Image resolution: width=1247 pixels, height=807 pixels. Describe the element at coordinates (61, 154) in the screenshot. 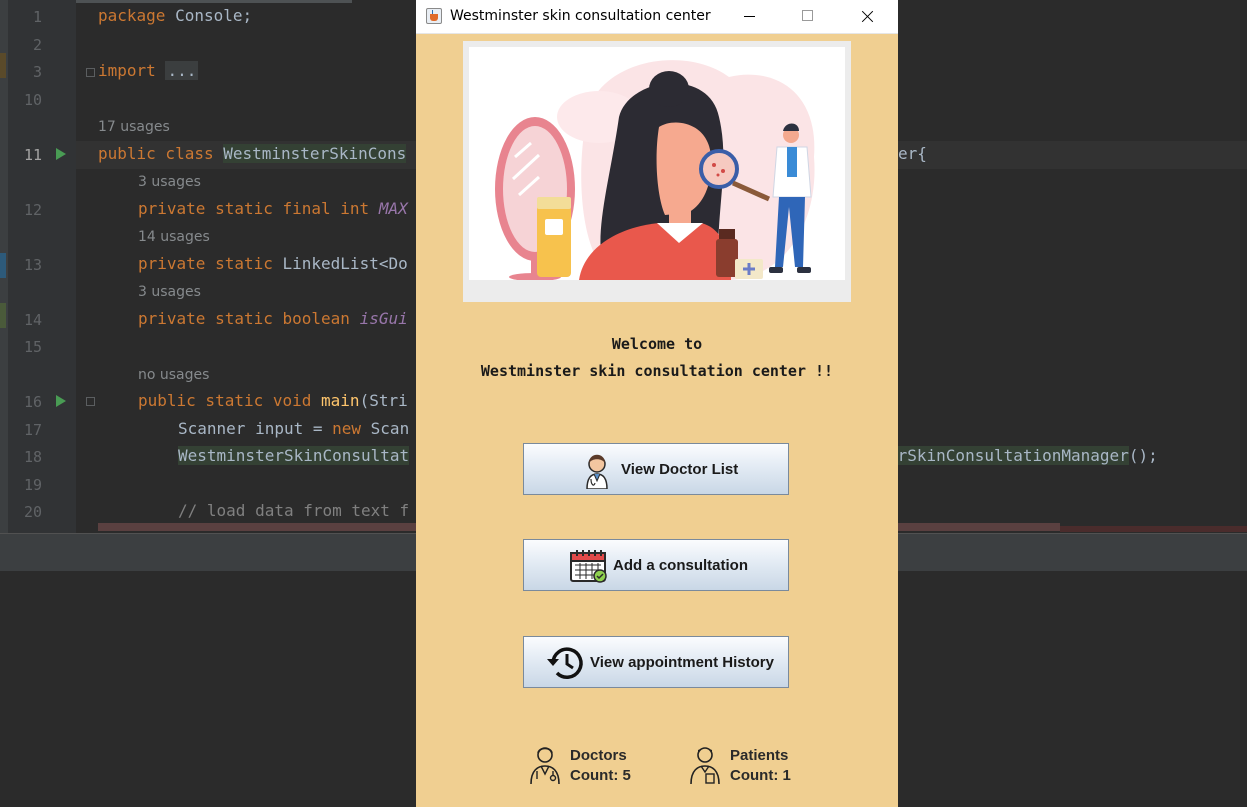

I see `run-class-icon` at that location.